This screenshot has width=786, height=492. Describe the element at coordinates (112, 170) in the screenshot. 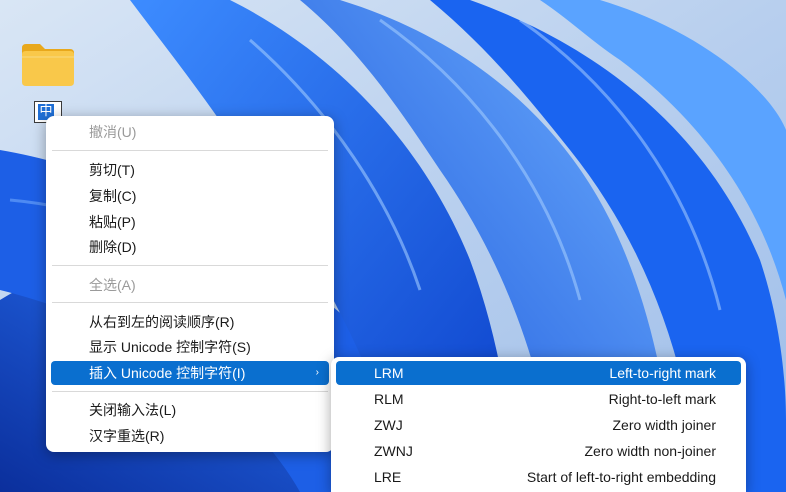

I see `menu-item-label: 剪切(T)` at that location.